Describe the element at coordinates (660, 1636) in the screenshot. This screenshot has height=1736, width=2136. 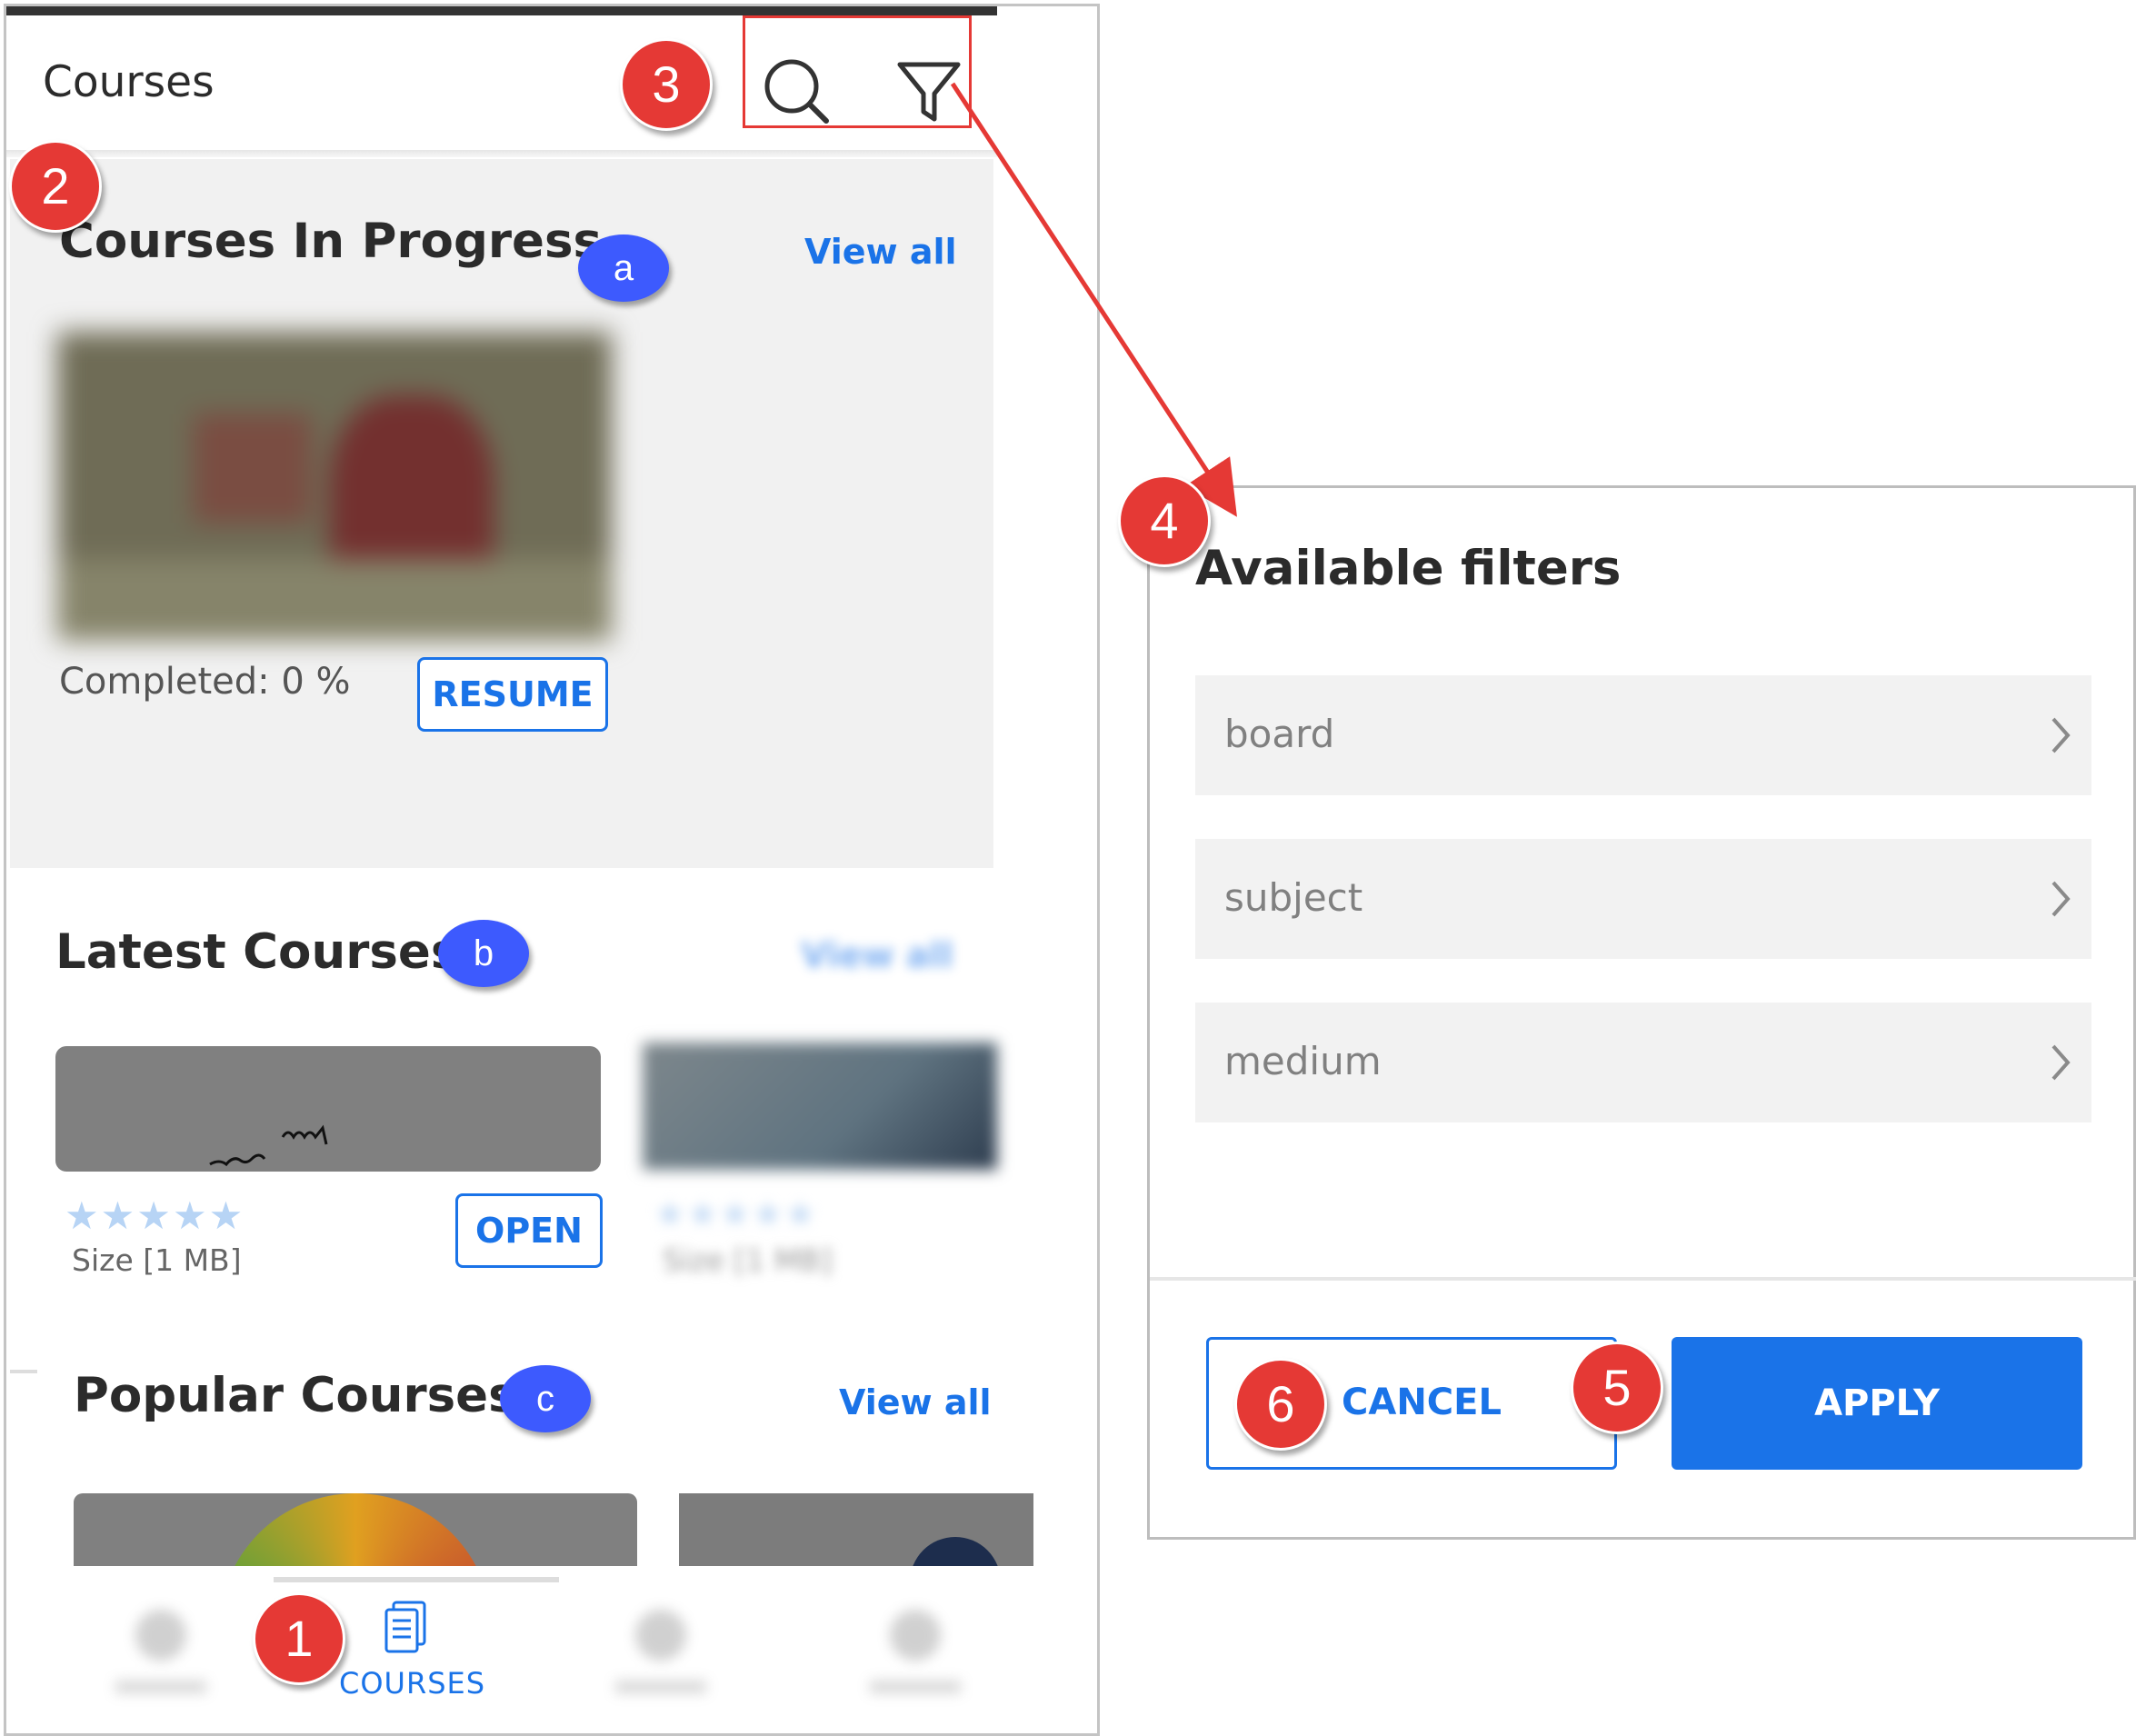
I see `library-icon` at that location.